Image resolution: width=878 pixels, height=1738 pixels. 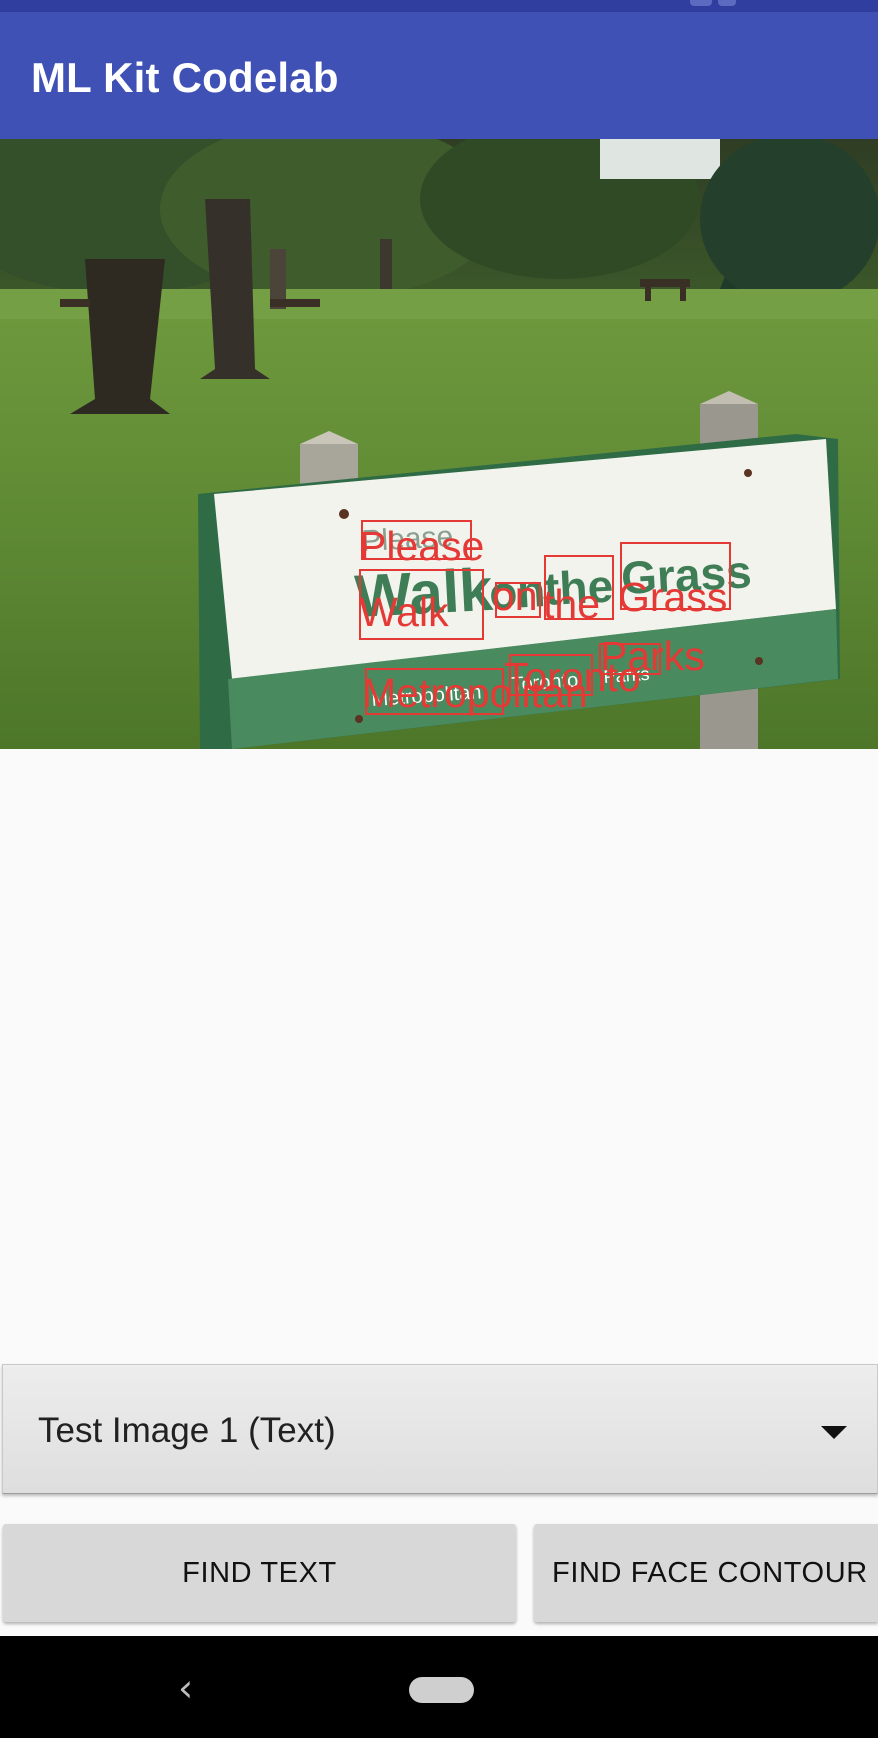 I want to click on dropdown-arrow-icon, so click(x=834, y=1432).